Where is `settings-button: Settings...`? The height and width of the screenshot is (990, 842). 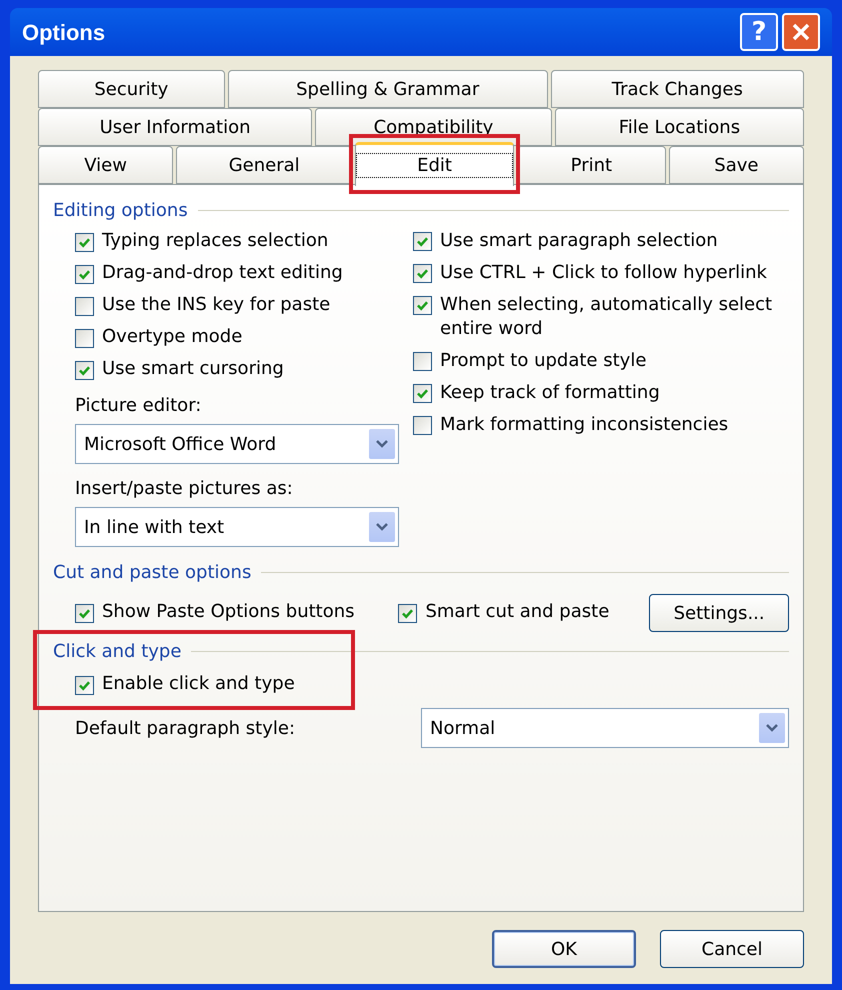
settings-button: Settings... is located at coordinates (719, 613).